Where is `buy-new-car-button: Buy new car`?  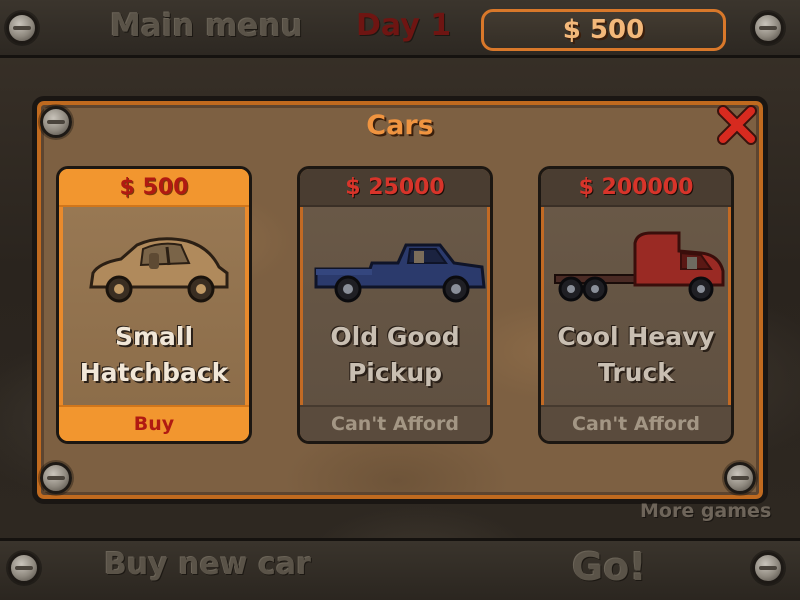
buy-new-car-button: Buy new car is located at coordinates (207, 564).